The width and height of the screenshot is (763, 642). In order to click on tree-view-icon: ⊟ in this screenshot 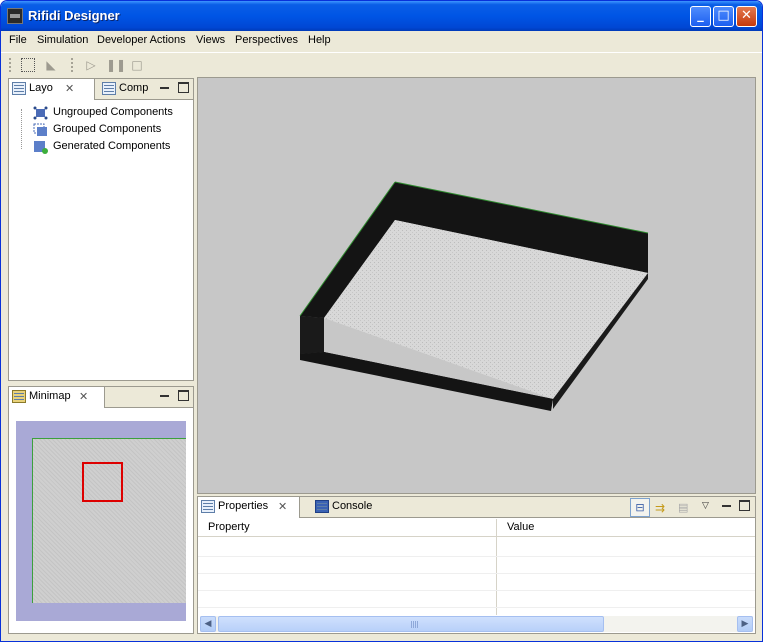, I will do `click(640, 507)`.